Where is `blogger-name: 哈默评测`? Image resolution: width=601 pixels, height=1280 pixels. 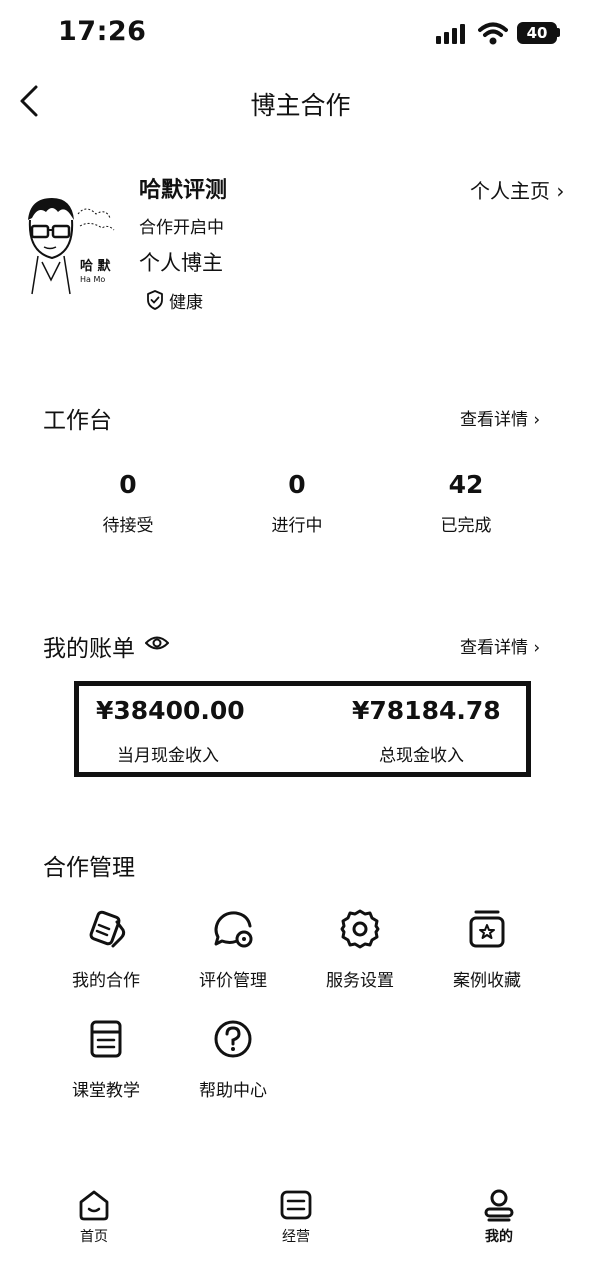
blogger-name: 哈默评测 is located at coordinates (183, 190).